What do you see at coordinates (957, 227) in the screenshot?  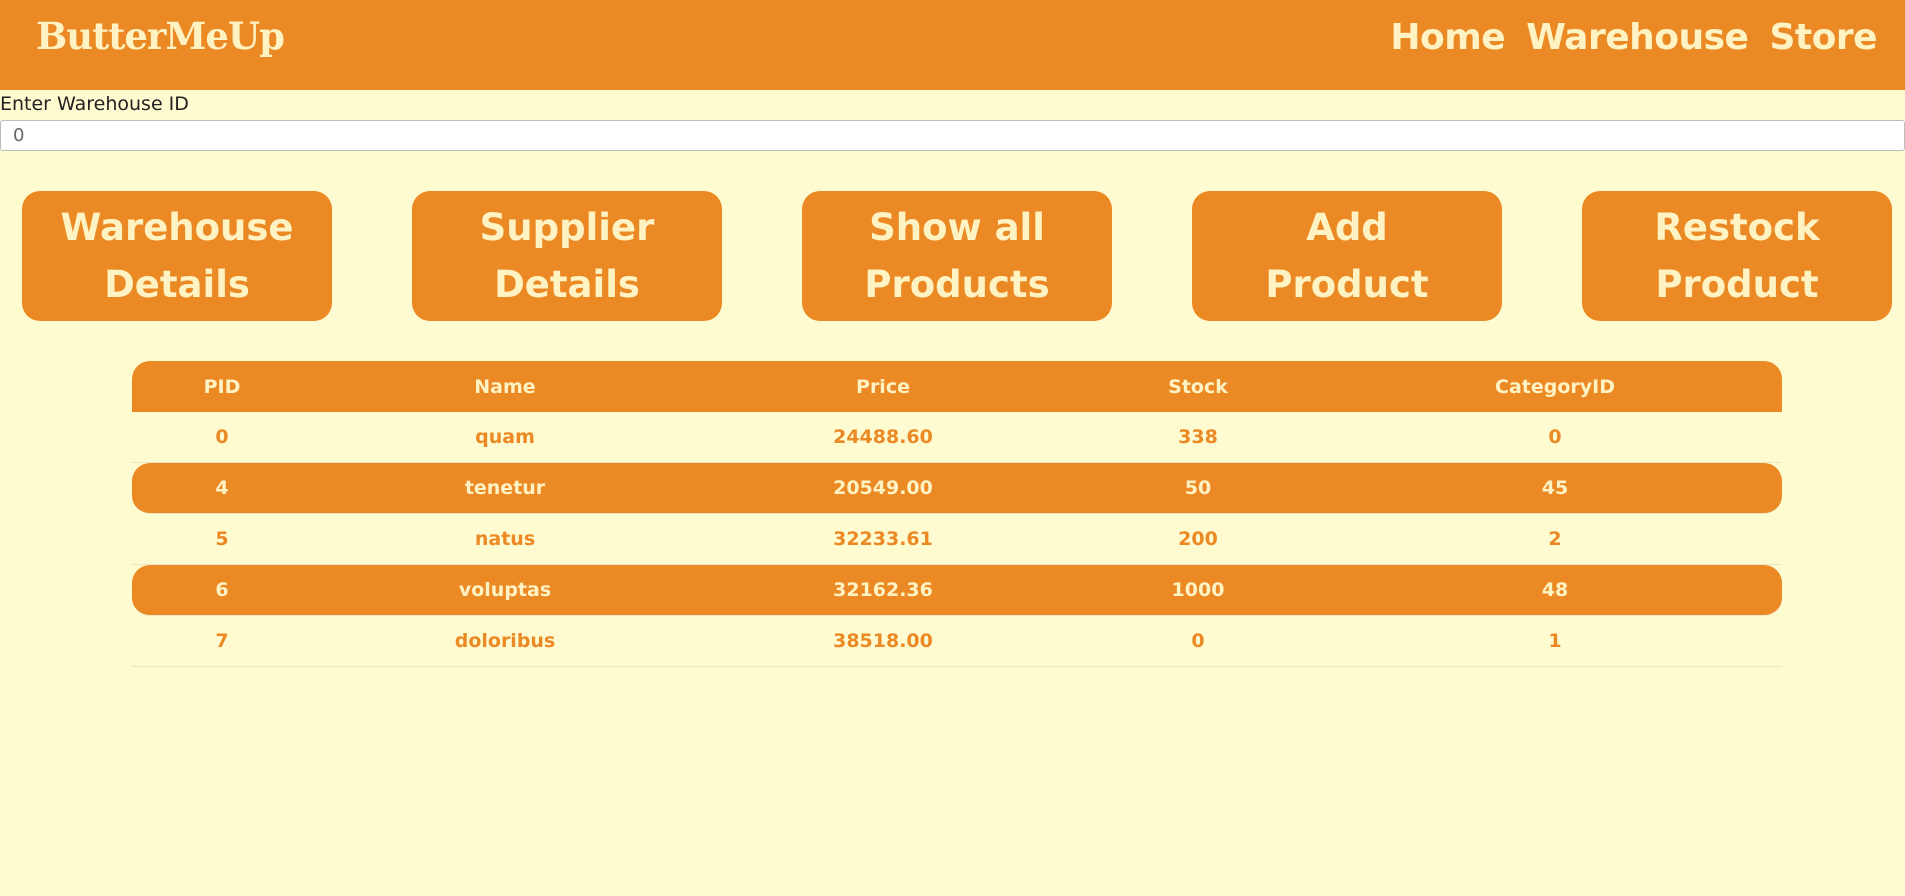 I see `show-all-products-line1: Show all` at bounding box center [957, 227].